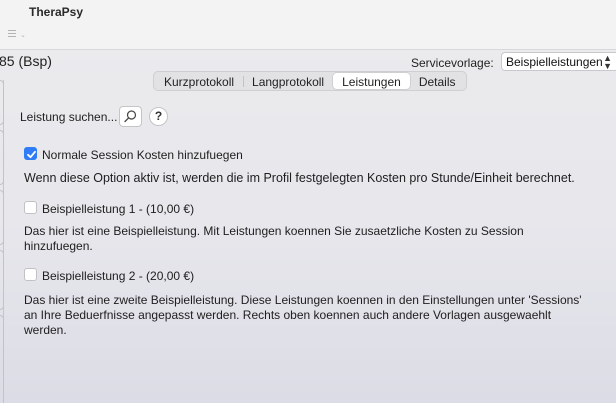 The width and height of the screenshot is (616, 403). Describe the element at coordinates (554, 62) in the screenshot. I see `service-template-value: Beispielleistungen` at that location.